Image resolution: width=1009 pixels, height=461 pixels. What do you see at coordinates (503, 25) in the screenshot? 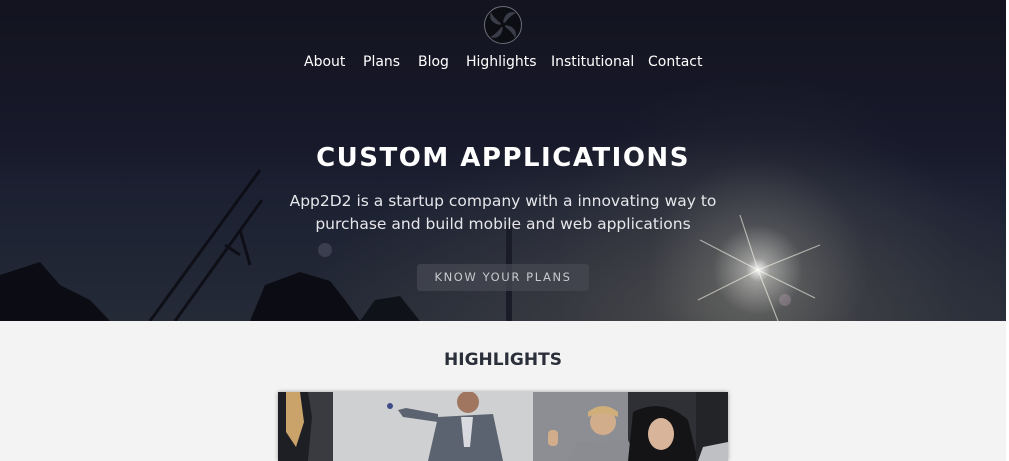
I see `swirl-logo-icon` at bounding box center [503, 25].